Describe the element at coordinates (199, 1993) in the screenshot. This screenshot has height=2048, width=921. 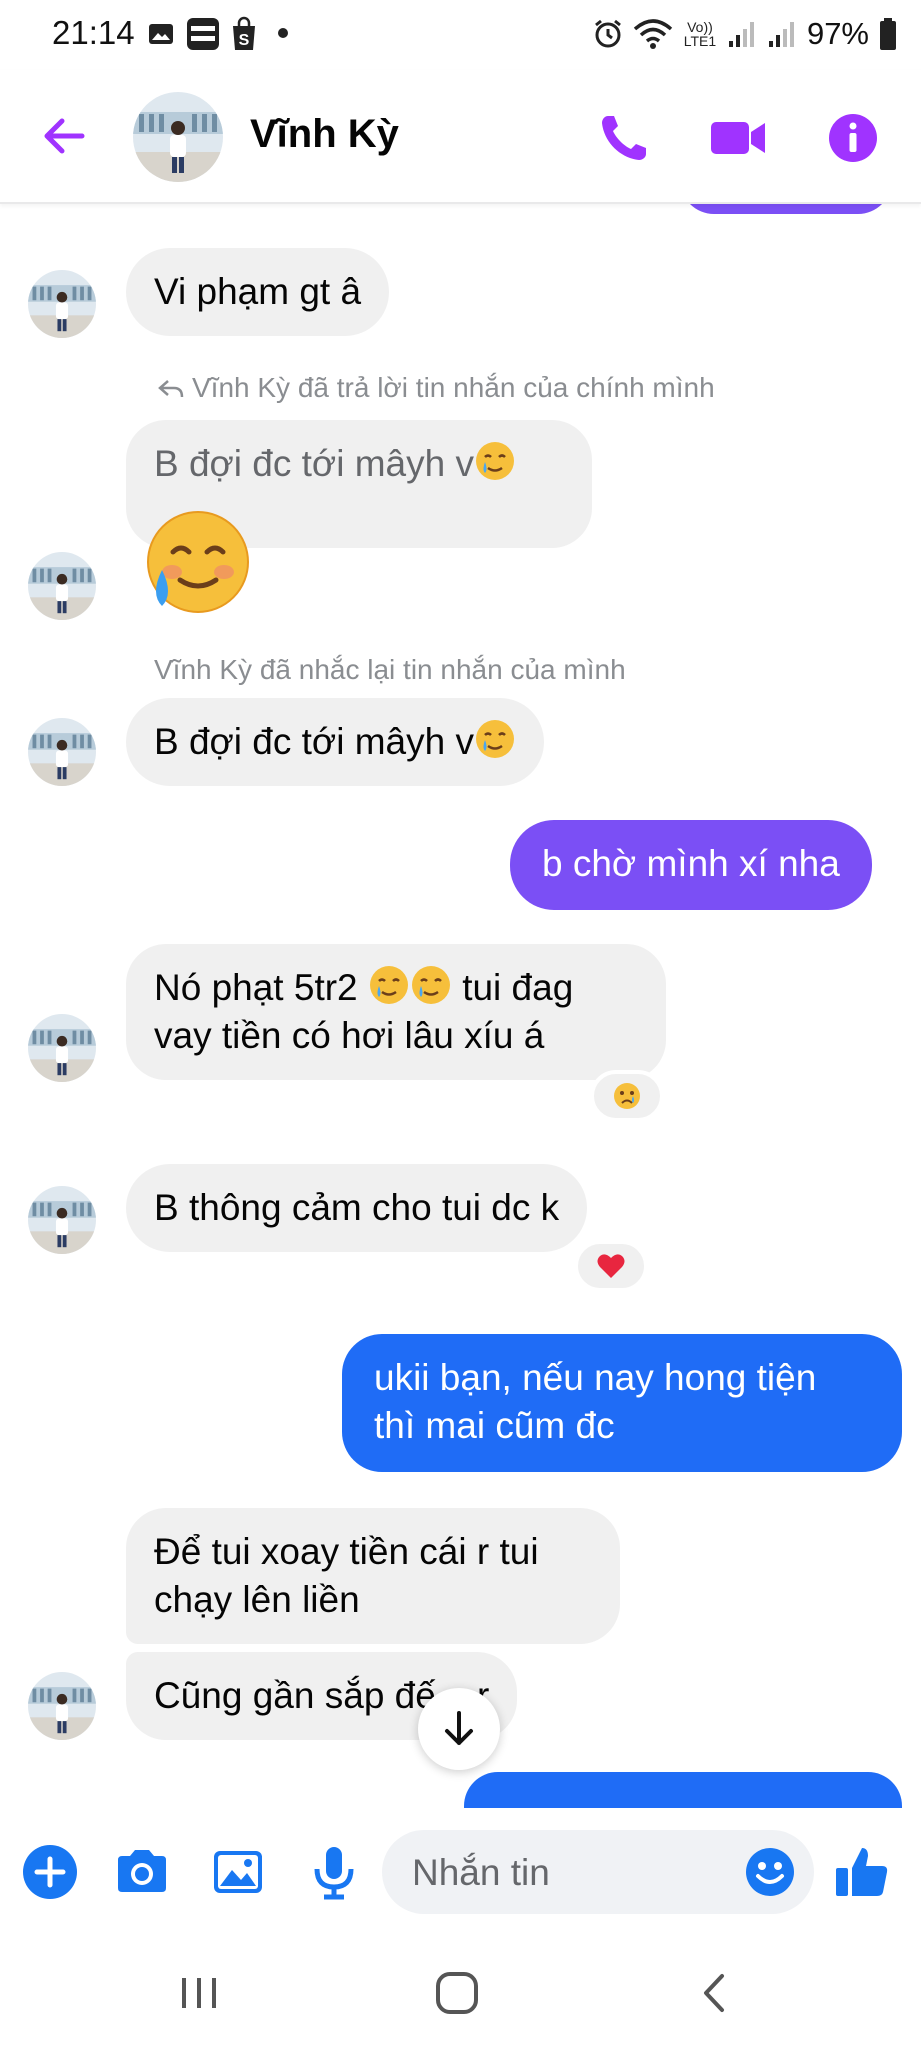
I see `recent-apps-icon` at that location.